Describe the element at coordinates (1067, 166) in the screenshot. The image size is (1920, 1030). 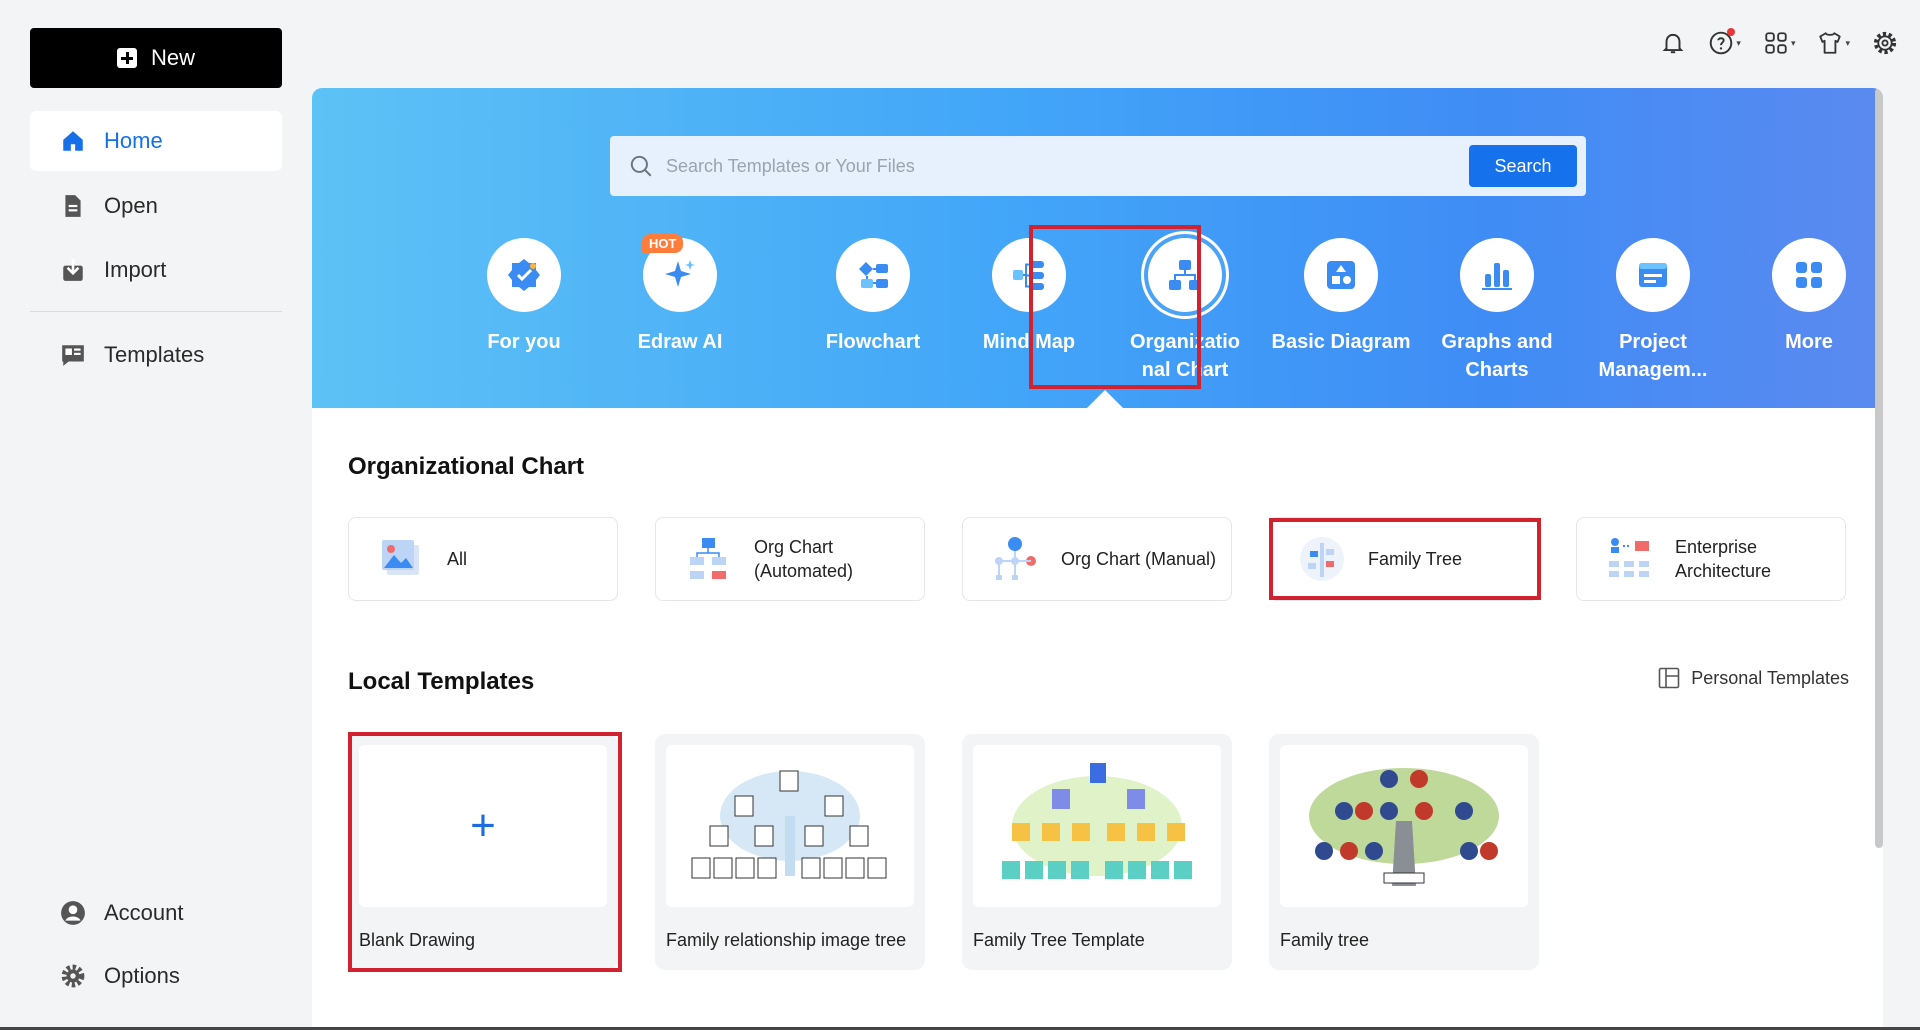
I see `search-input` at that location.